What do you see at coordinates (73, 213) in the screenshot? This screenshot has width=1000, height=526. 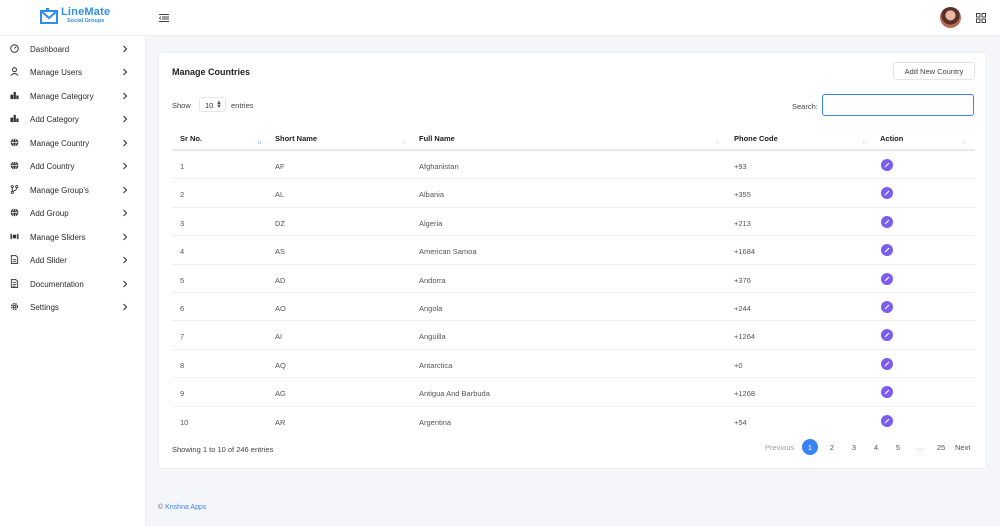 I see `sidebar-item-add-group: Add Group` at bounding box center [73, 213].